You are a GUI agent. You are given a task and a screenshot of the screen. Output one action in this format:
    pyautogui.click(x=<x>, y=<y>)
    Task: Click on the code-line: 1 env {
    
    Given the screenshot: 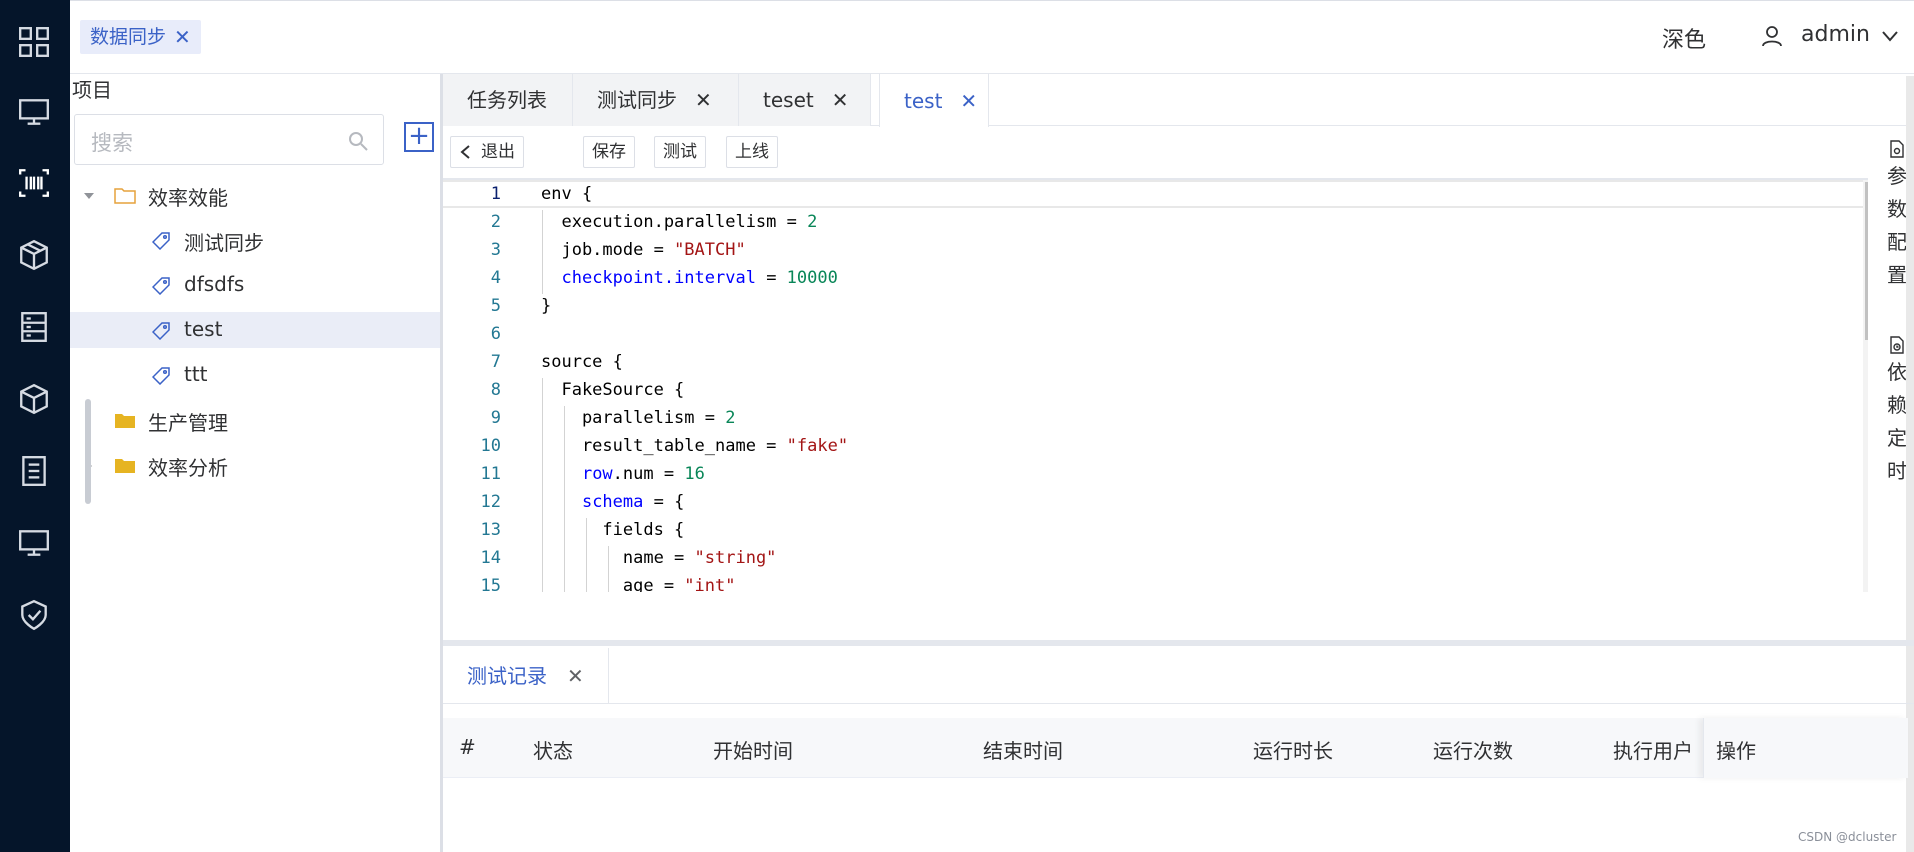 What is the action you would take?
    pyautogui.click(x=1153, y=194)
    